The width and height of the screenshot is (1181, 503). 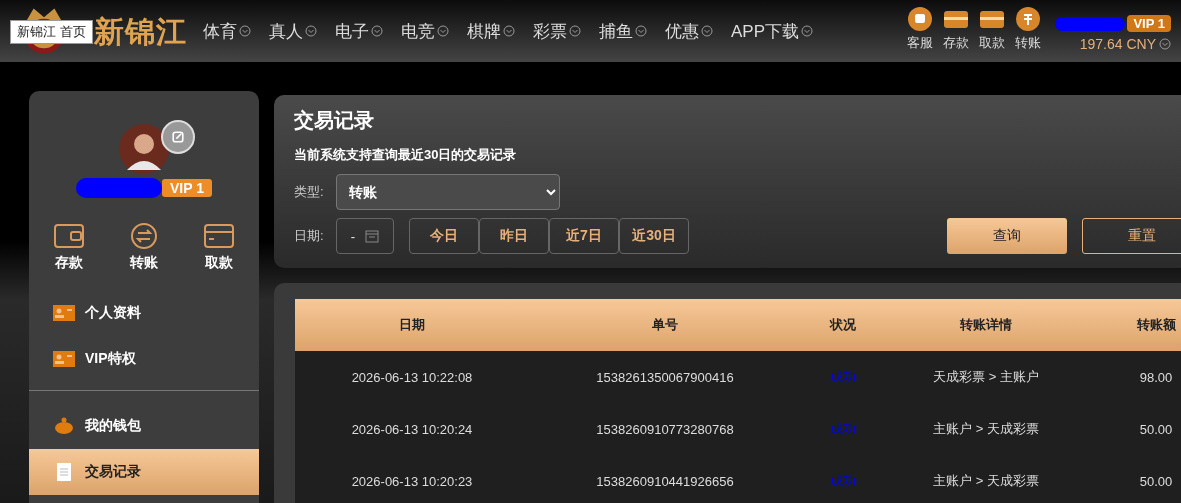 I want to click on date-field: -, so click(x=365, y=236).